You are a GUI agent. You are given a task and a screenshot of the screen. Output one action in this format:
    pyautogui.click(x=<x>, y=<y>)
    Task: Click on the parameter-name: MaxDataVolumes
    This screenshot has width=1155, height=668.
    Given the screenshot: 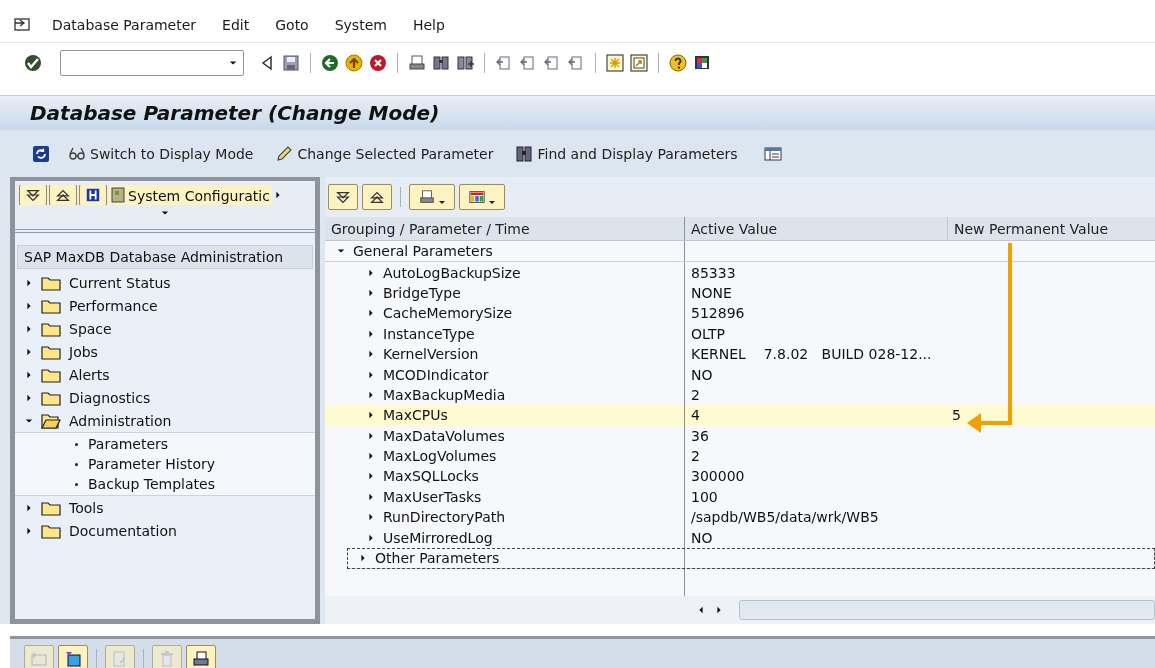 What is the action you would take?
    pyautogui.click(x=444, y=435)
    